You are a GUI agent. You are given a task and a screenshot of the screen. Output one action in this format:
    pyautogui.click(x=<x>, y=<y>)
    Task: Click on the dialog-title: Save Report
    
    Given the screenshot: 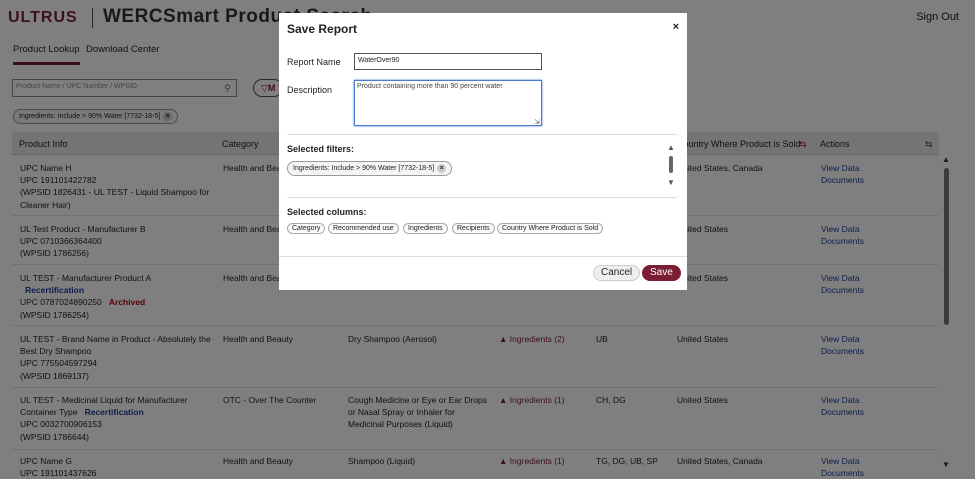 What is the action you would take?
    pyautogui.click(x=322, y=29)
    